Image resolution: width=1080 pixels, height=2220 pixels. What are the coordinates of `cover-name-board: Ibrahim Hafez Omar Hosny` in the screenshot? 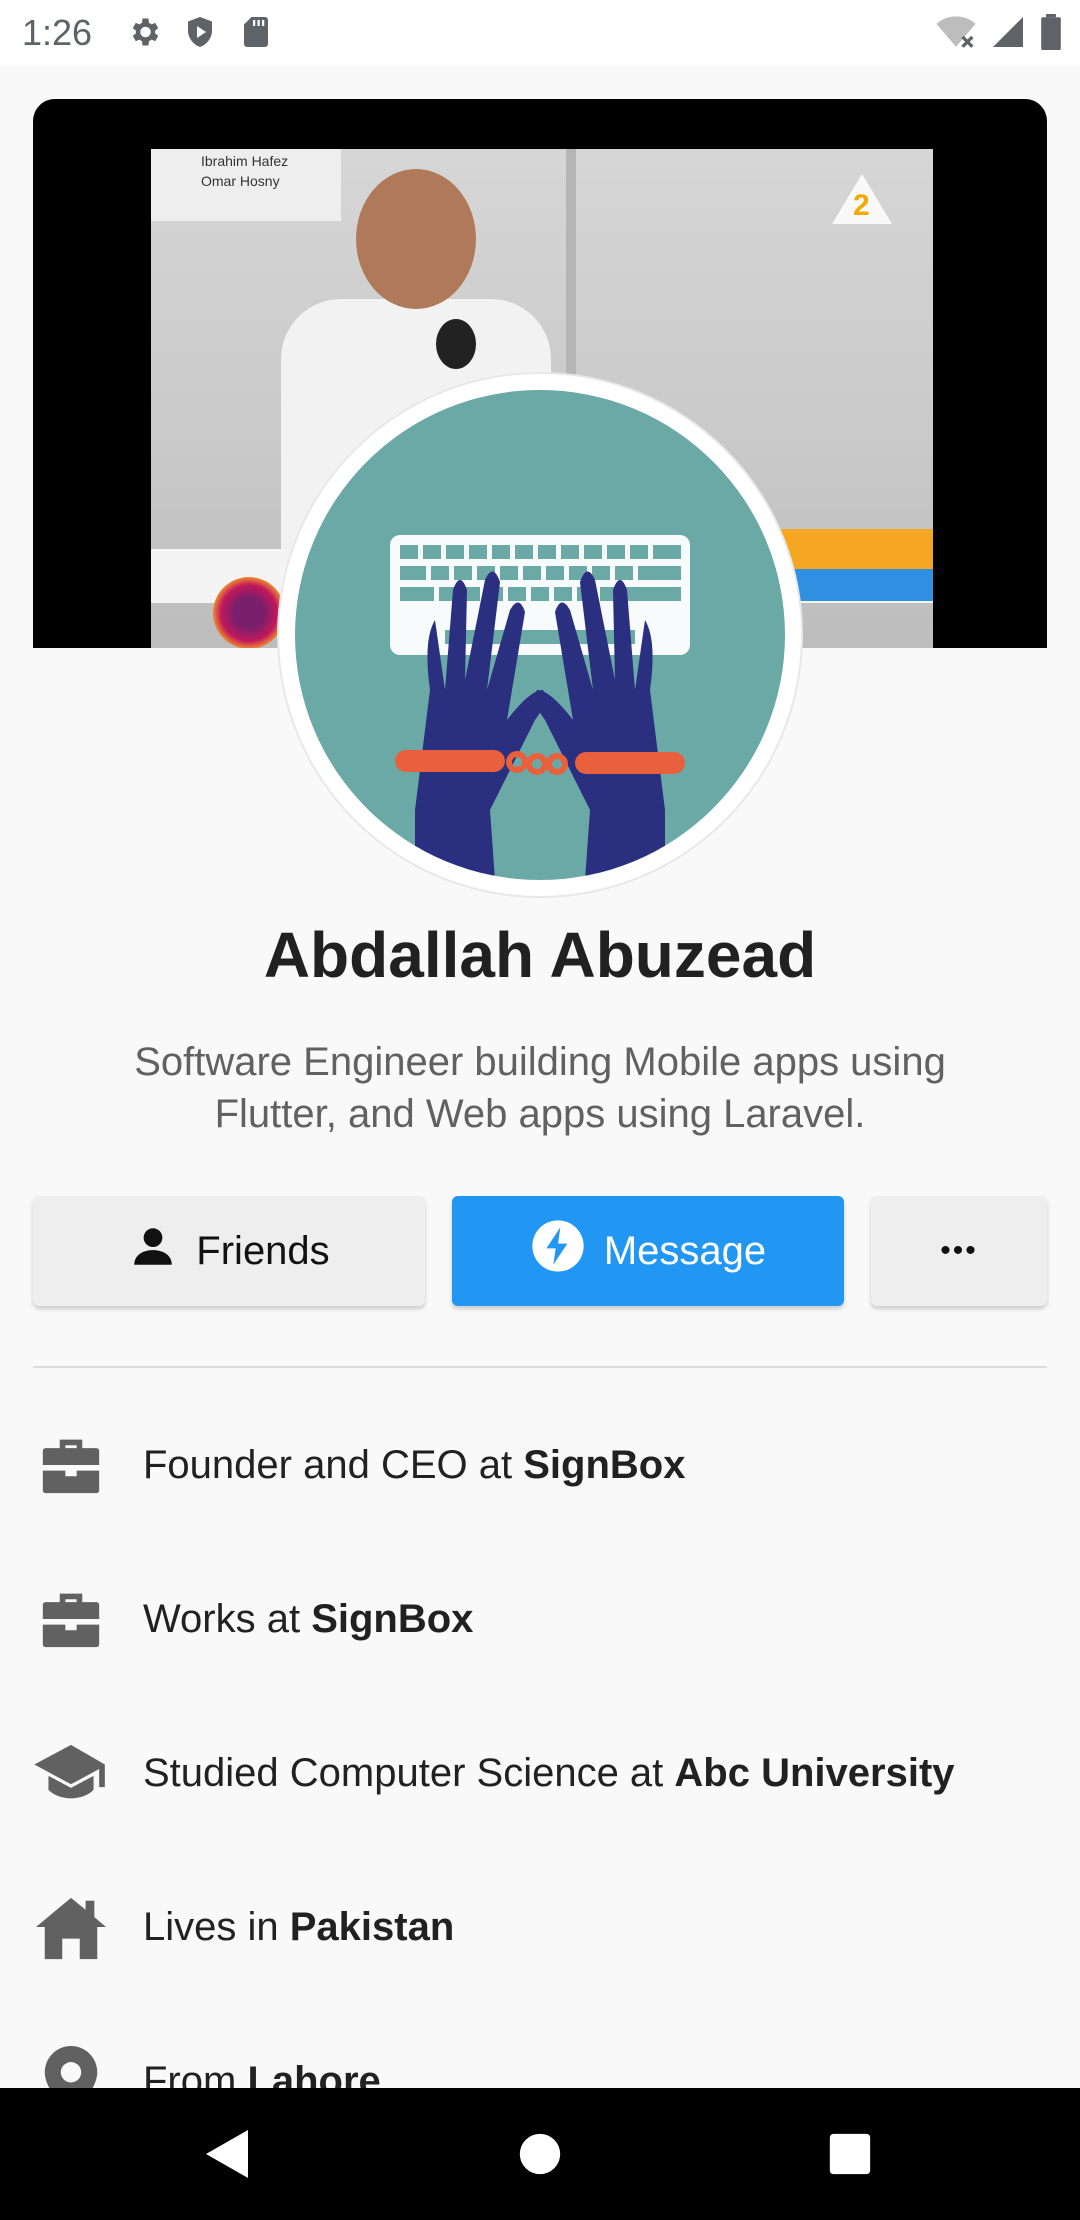 It's located at (246, 185).